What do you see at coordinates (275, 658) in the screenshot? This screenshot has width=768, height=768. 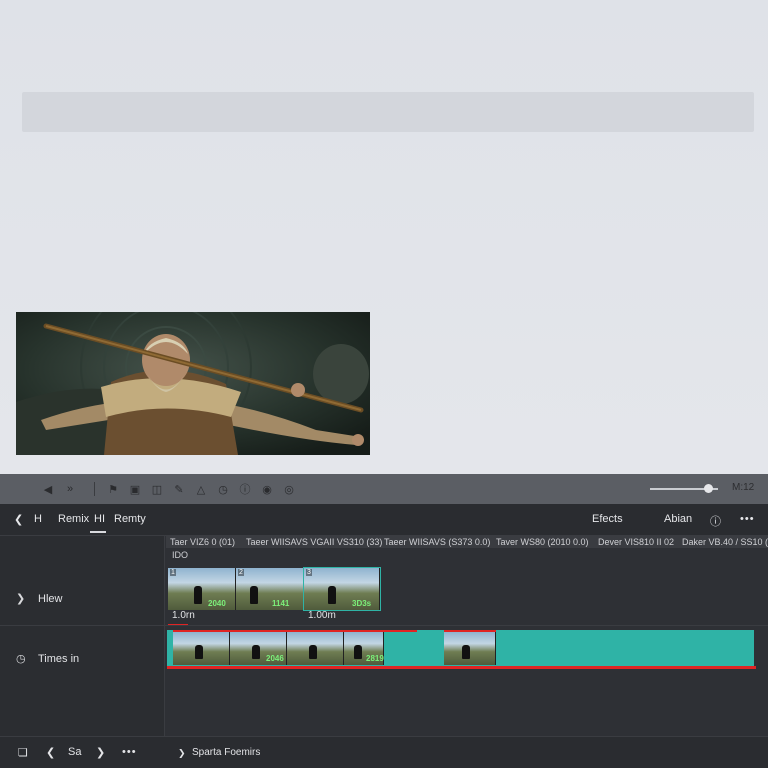 I see `clip-tag: 2046` at bounding box center [275, 658].